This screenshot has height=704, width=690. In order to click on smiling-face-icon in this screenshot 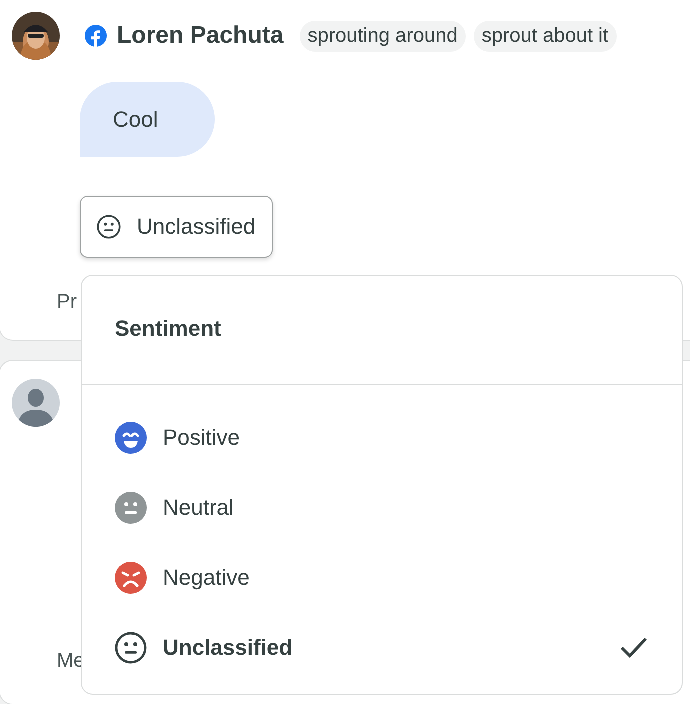, I will do `click(131, 438)`.